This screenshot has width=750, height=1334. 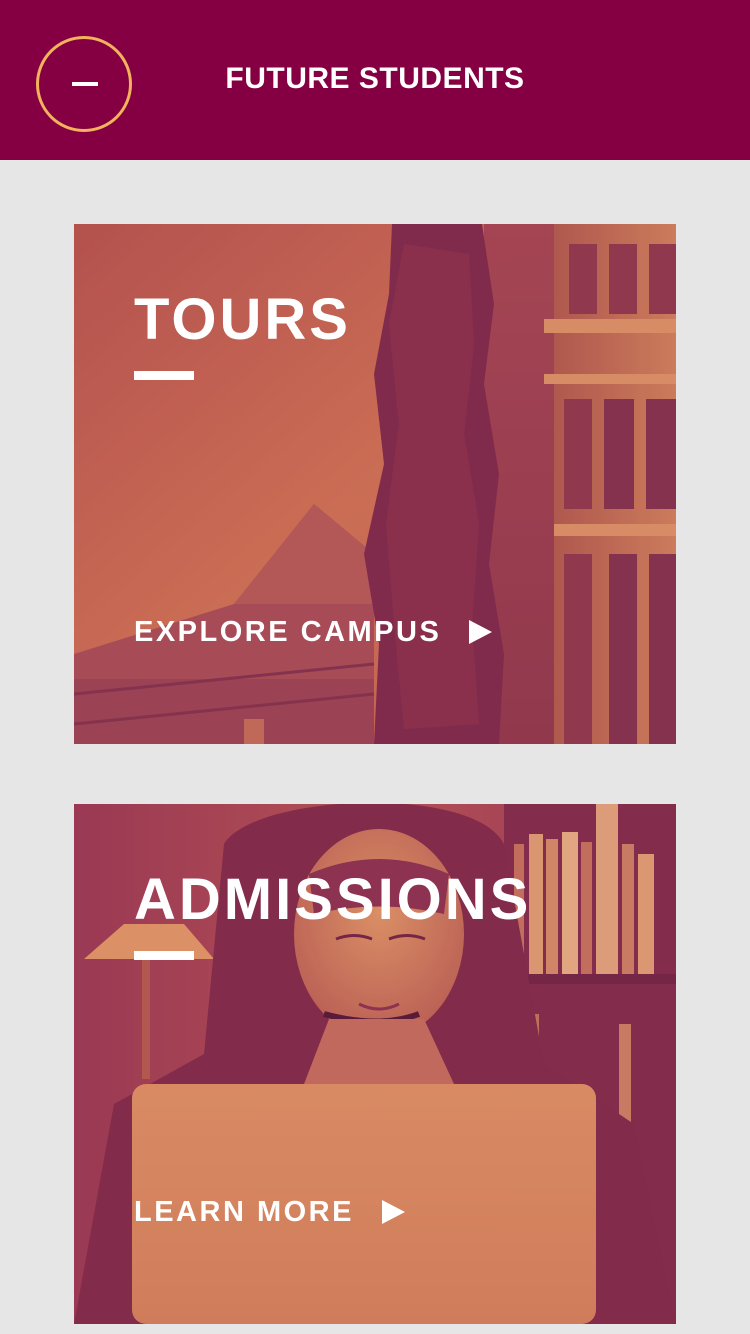 What do you see at coordinates (242, 319) in the screenshot?
I see `card-title: TOURS` at bounding box center [242, 319].